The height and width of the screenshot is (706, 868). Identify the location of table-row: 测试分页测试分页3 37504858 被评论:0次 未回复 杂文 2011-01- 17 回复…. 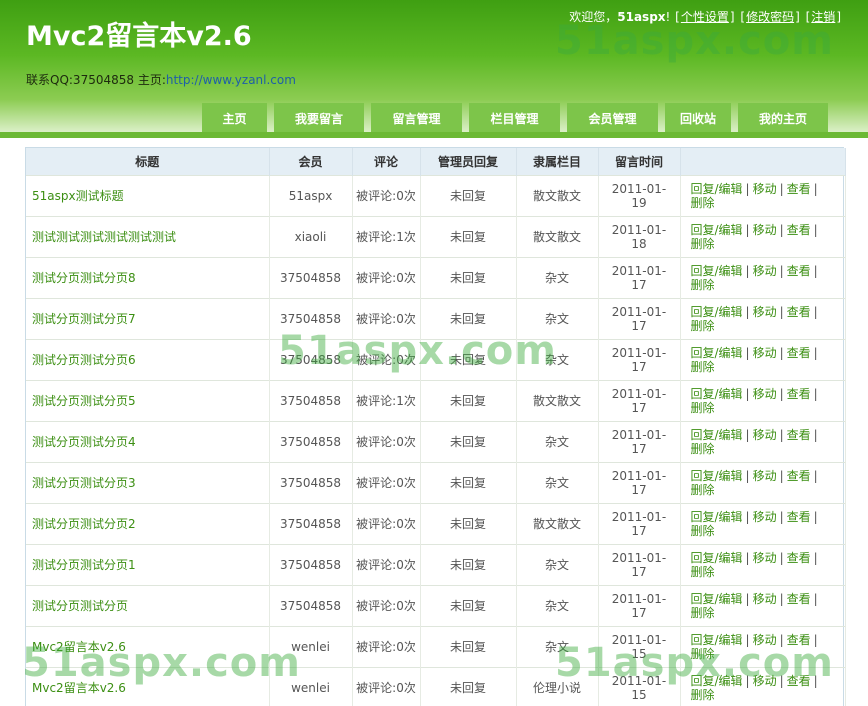
(436, 482).